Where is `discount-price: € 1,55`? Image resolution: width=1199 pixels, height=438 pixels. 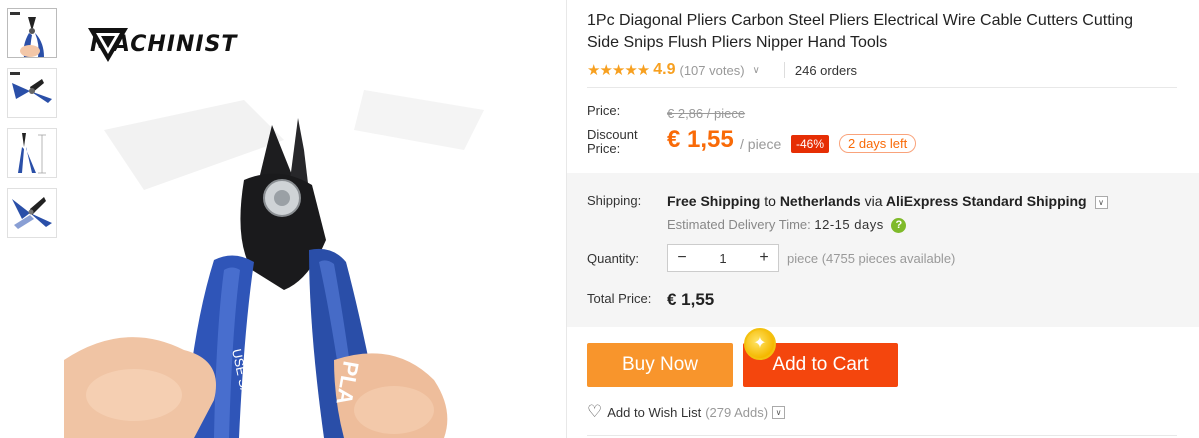
discount-price: € 1,55 is located at coordinates (700, 139).